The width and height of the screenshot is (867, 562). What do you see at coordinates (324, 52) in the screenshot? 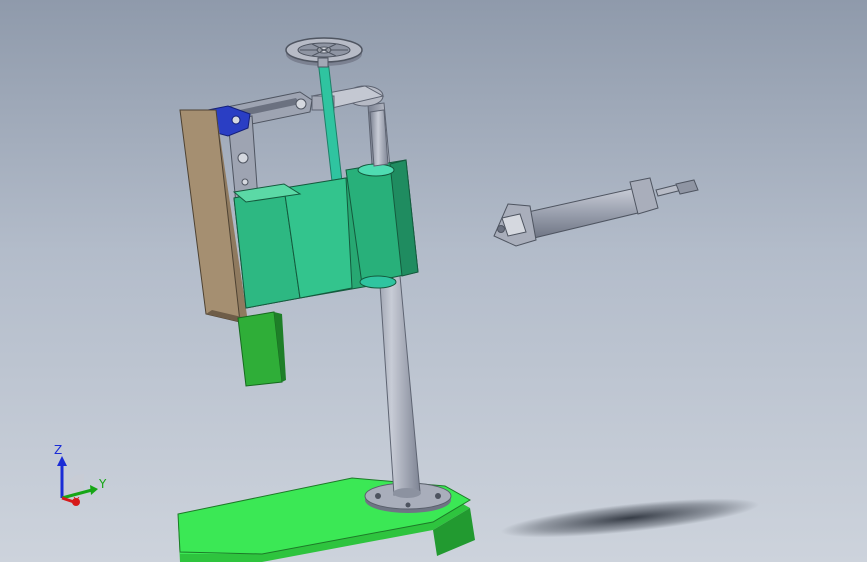
I see `handwheel-icon` at bounding box center [324, 52].